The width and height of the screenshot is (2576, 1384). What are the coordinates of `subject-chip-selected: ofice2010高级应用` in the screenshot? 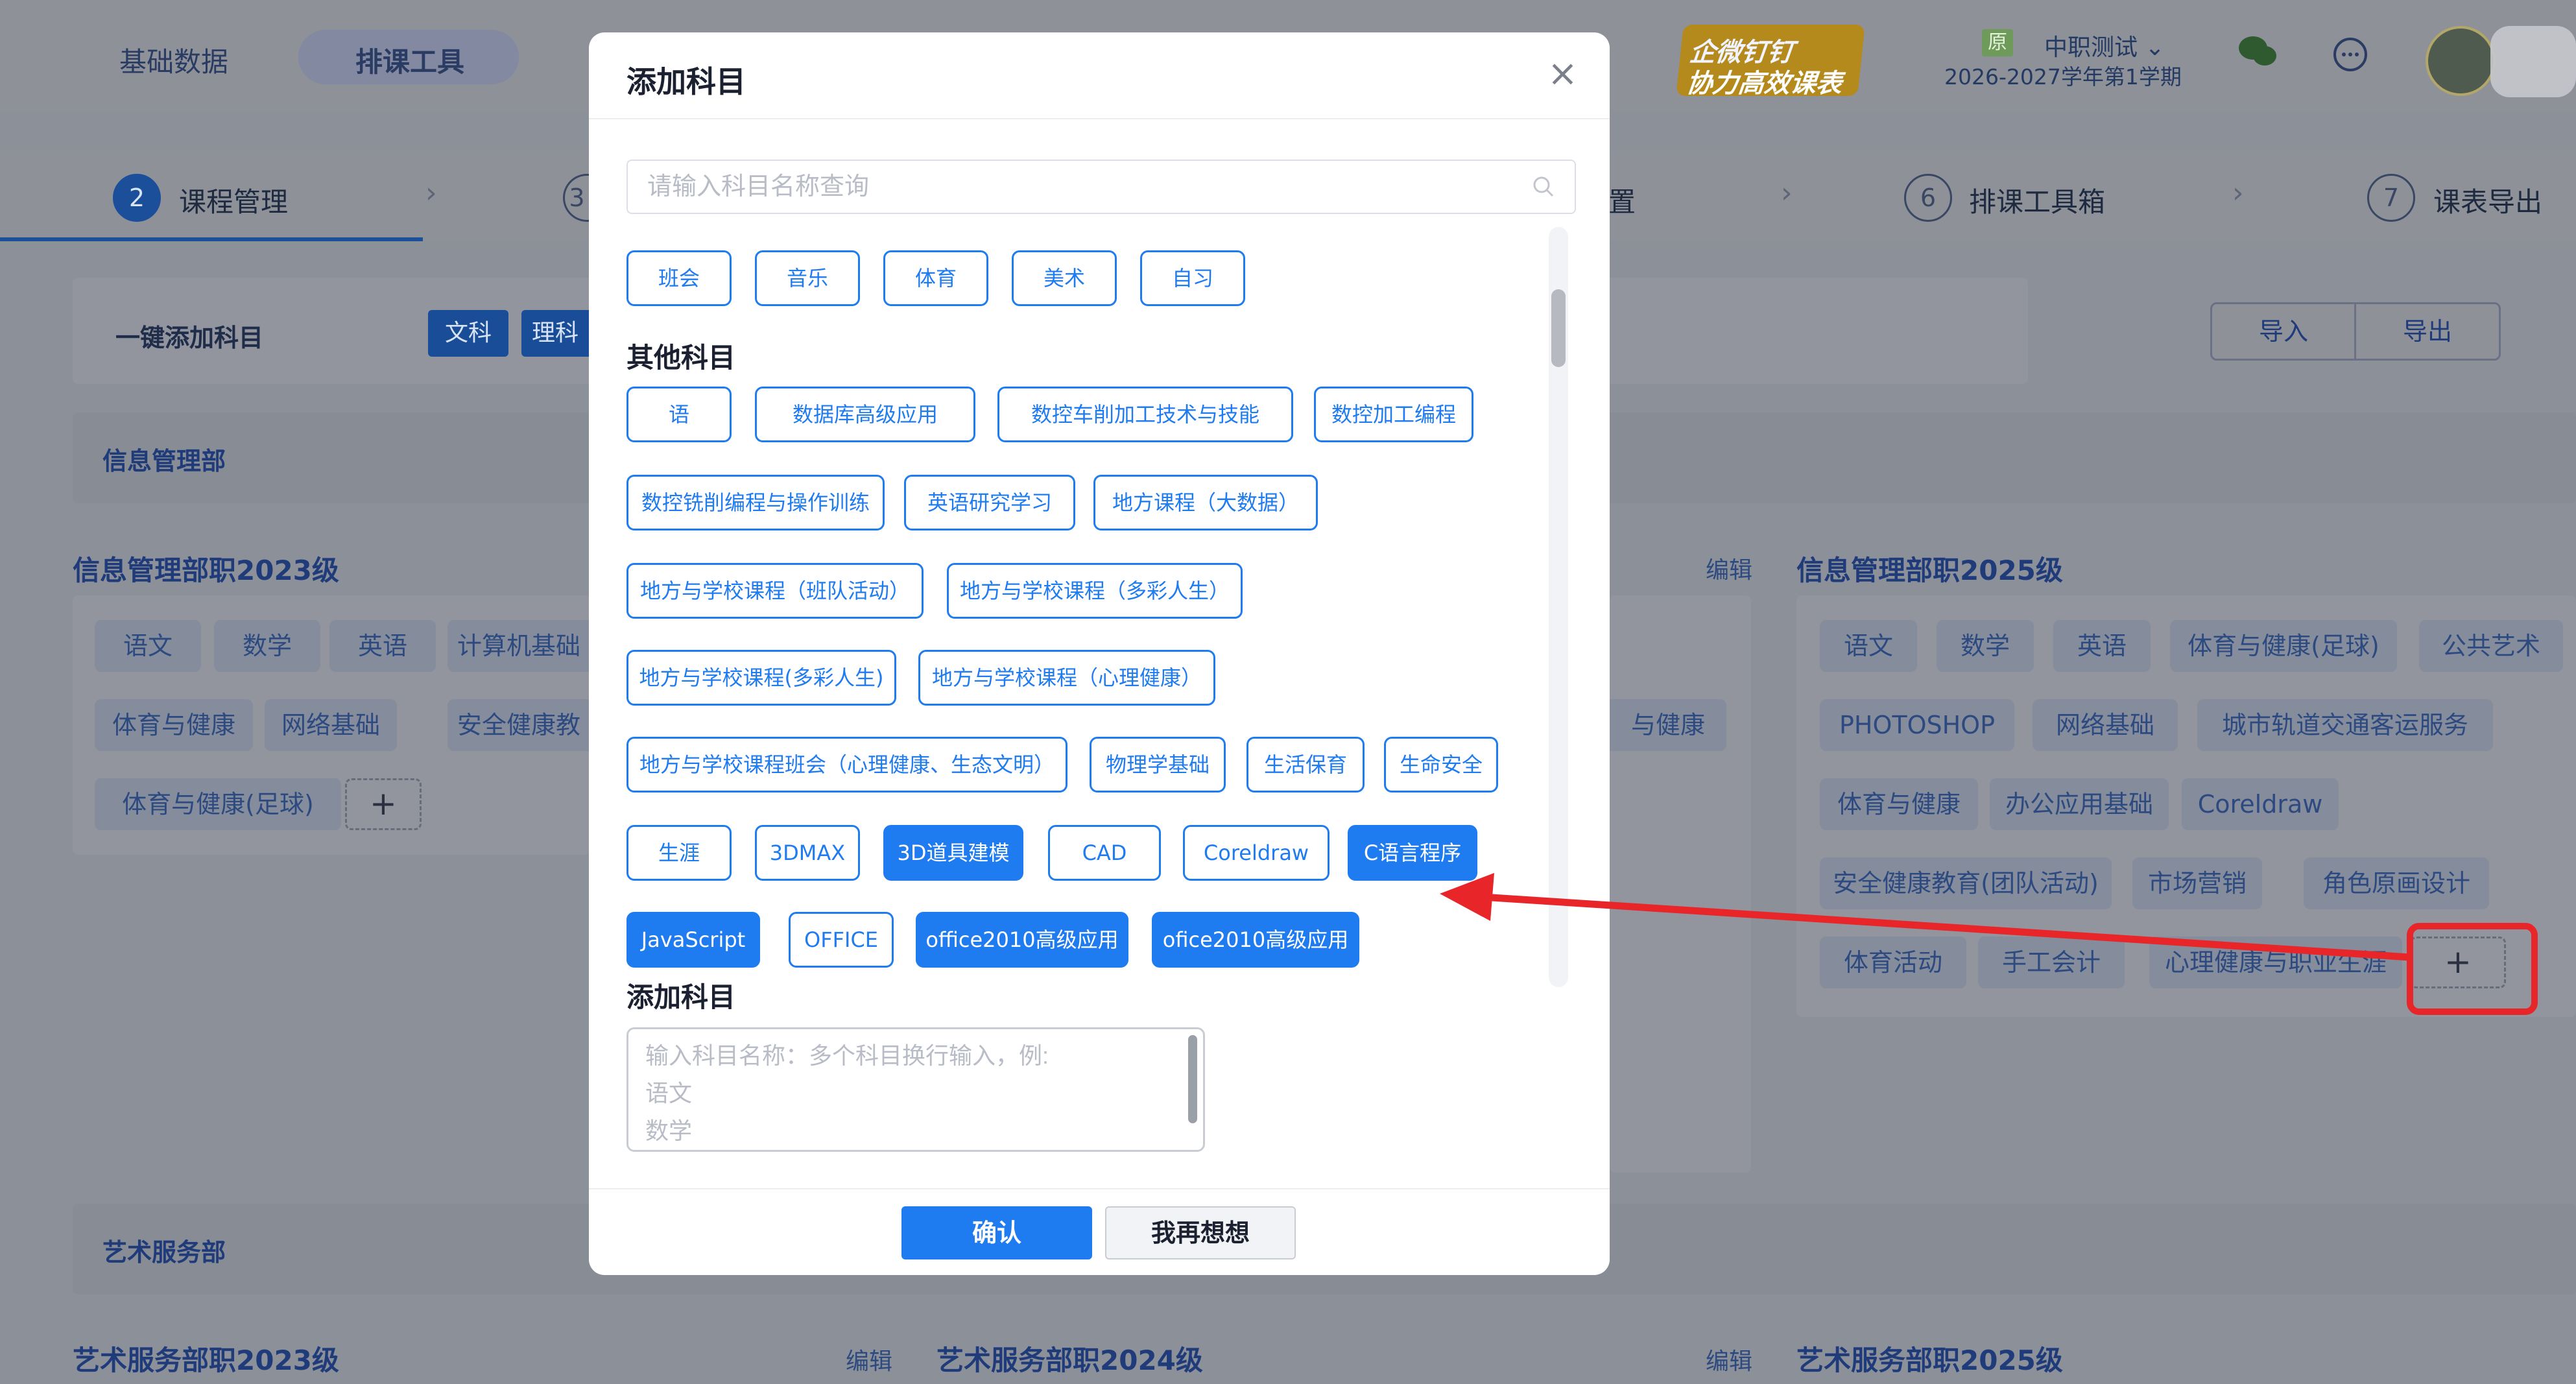 It's located at (1255, 940).